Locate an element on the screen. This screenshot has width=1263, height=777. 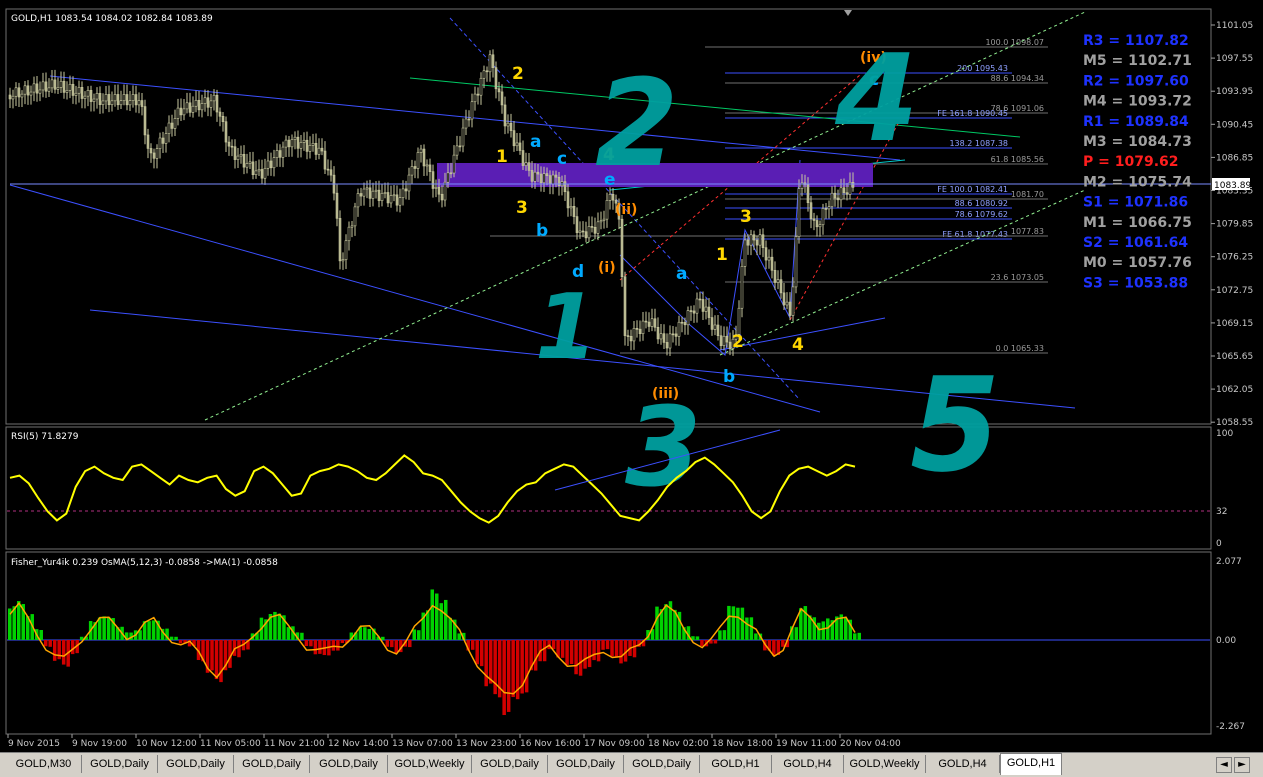
price-tick-label: 1058.55 is located at coordinates (1234, 423).